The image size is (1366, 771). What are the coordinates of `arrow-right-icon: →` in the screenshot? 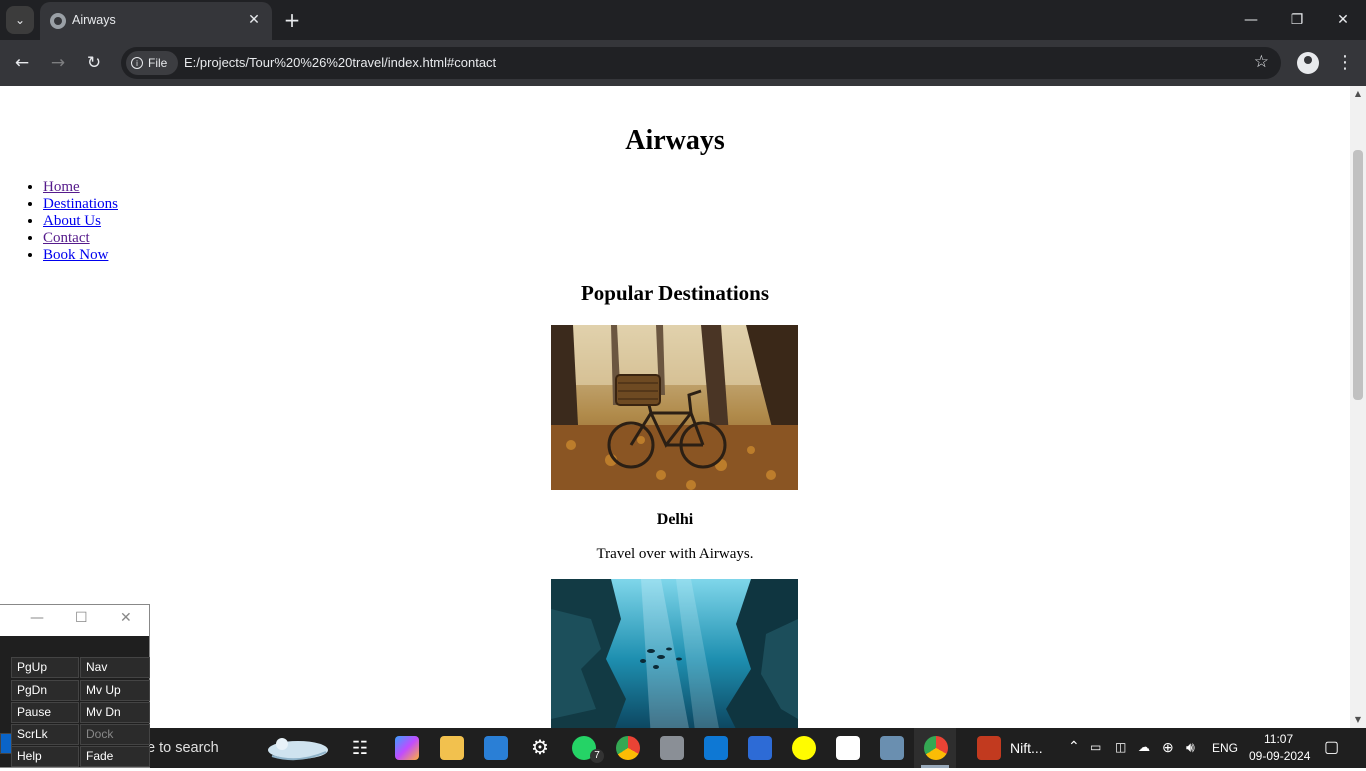 It's located at (58, 63).